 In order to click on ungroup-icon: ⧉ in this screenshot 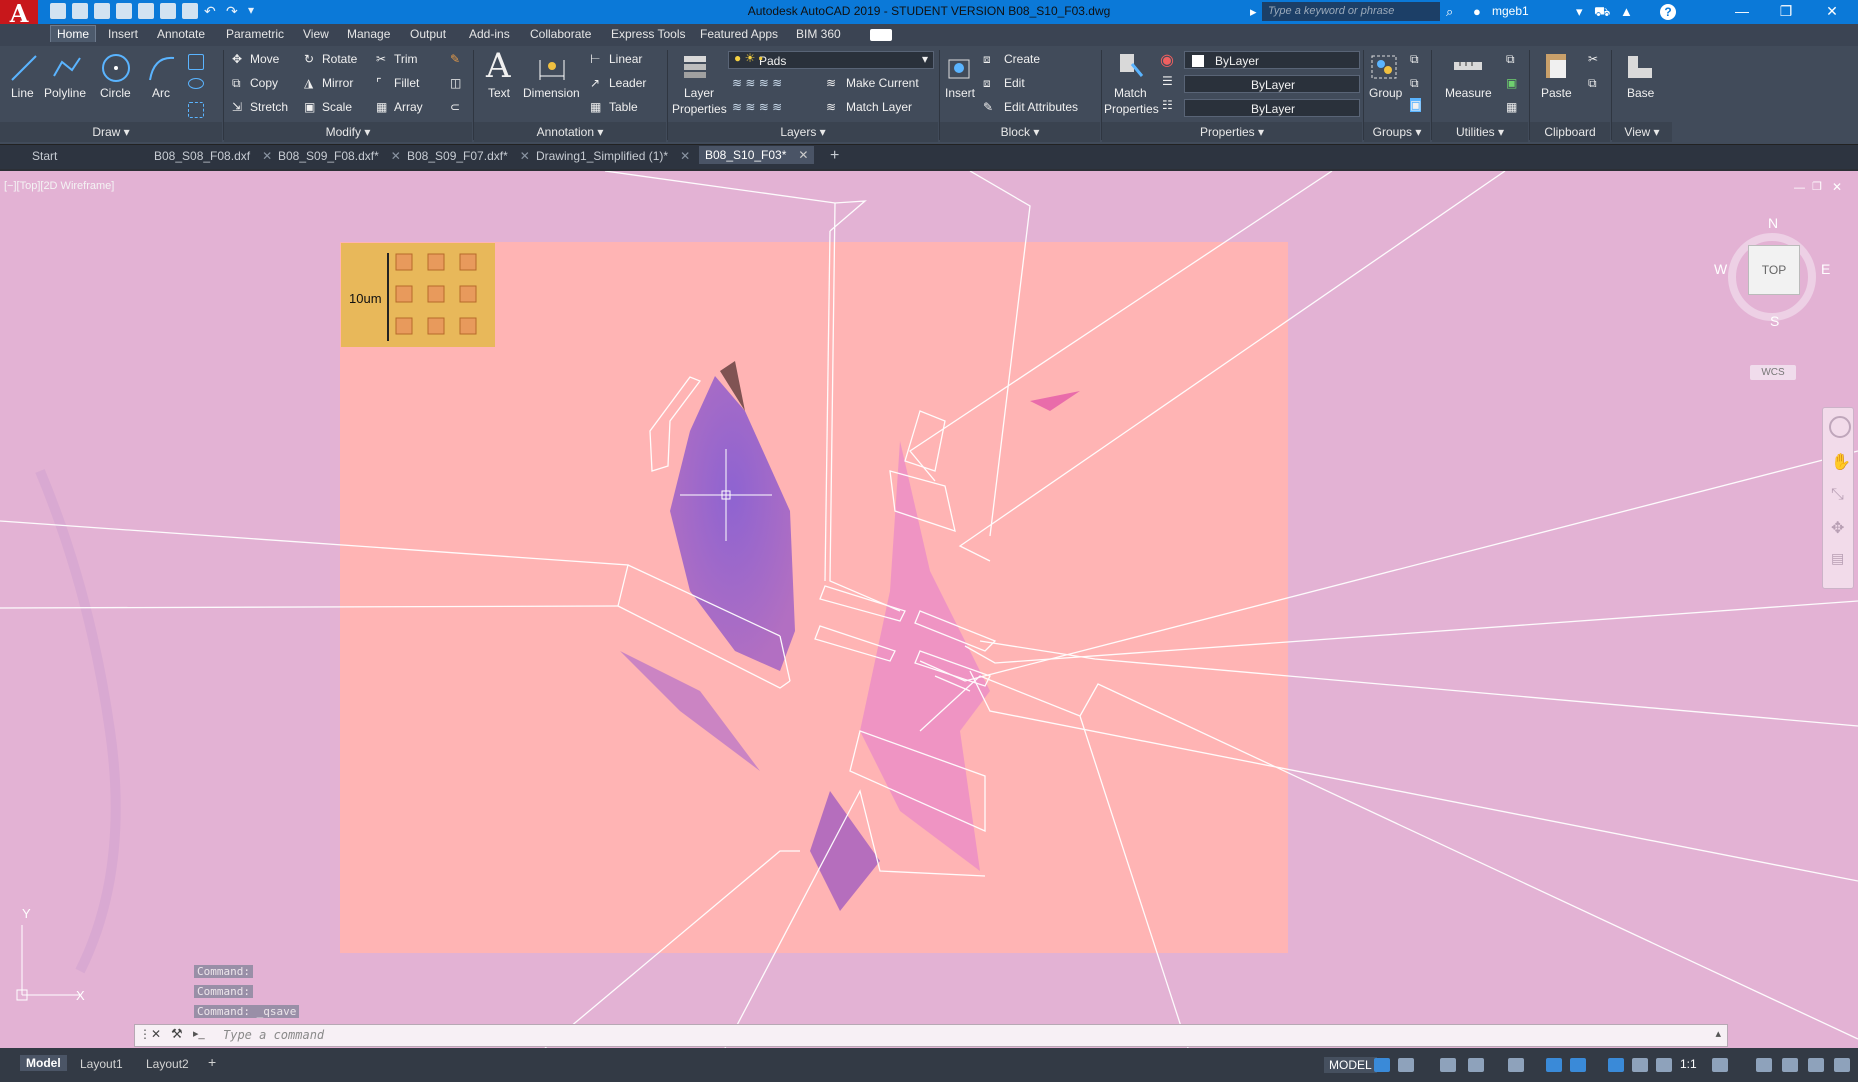, I will do `click(1414, 59)`.